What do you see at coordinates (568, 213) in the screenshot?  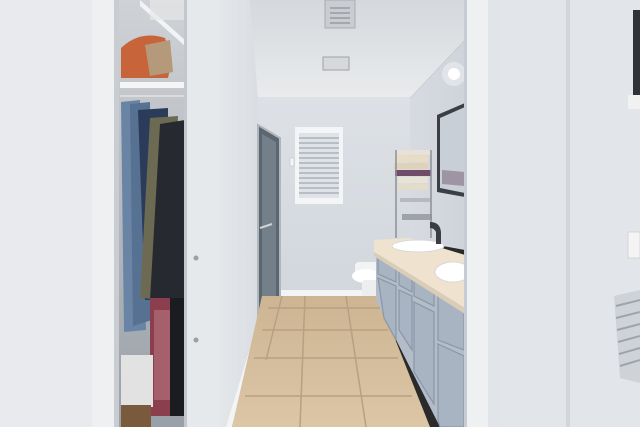 I see `right-wall-corner` at bounding box center [568, 213].